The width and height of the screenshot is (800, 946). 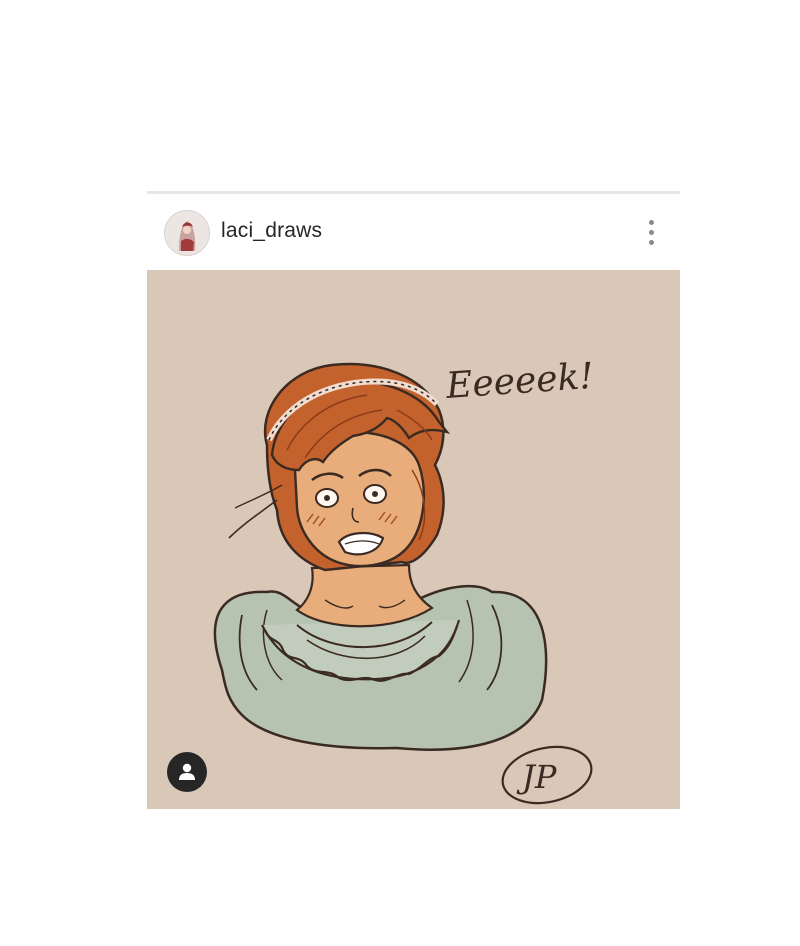 What do you see at coordinates (536, 777) in the screenshot?
I see `signature-text: JP` at bounding box center [536, 777].